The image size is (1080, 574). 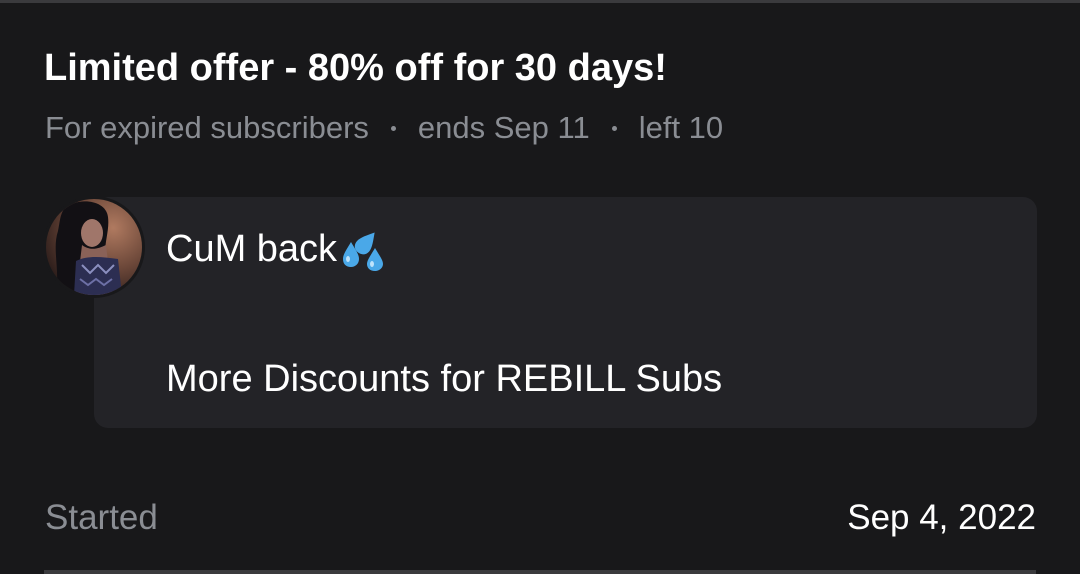 I want to click on sweat-droplets-icon, so click(x=363, y=249).